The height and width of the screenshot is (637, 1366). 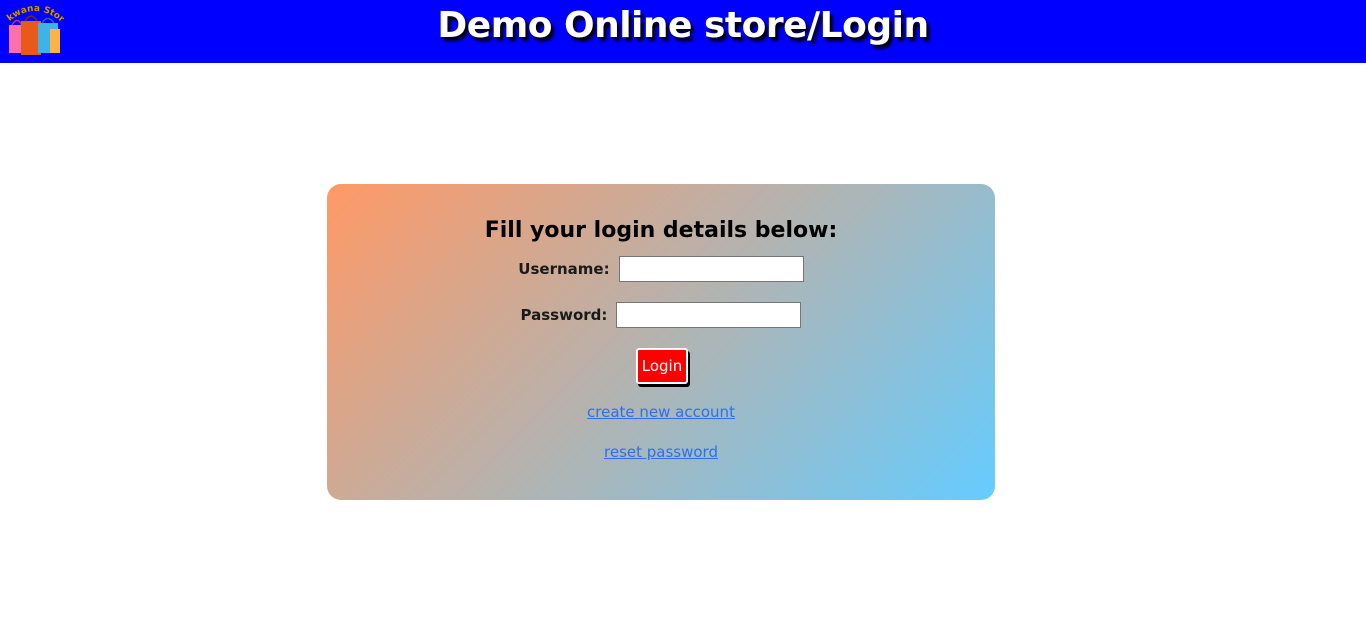 I want to click on username-label: Username:, so click(x=564, y=269).